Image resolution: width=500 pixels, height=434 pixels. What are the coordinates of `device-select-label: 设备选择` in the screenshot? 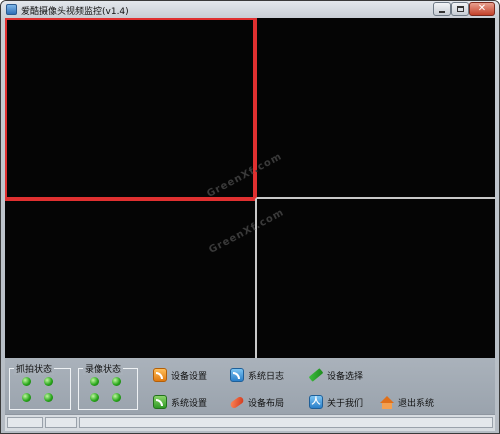 It's located at (345, 376).